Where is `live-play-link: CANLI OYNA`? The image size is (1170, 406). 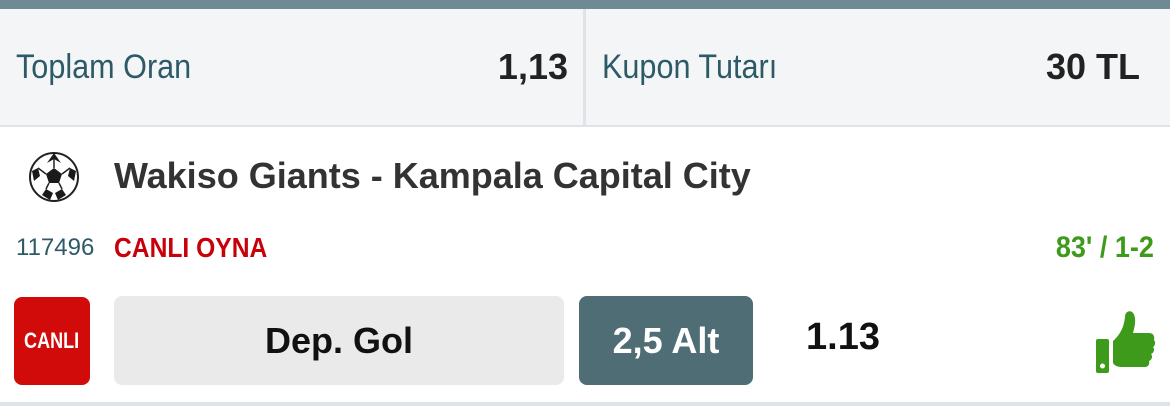 live-play-link: CANLI OYNA is located at coordinates (190, 248).